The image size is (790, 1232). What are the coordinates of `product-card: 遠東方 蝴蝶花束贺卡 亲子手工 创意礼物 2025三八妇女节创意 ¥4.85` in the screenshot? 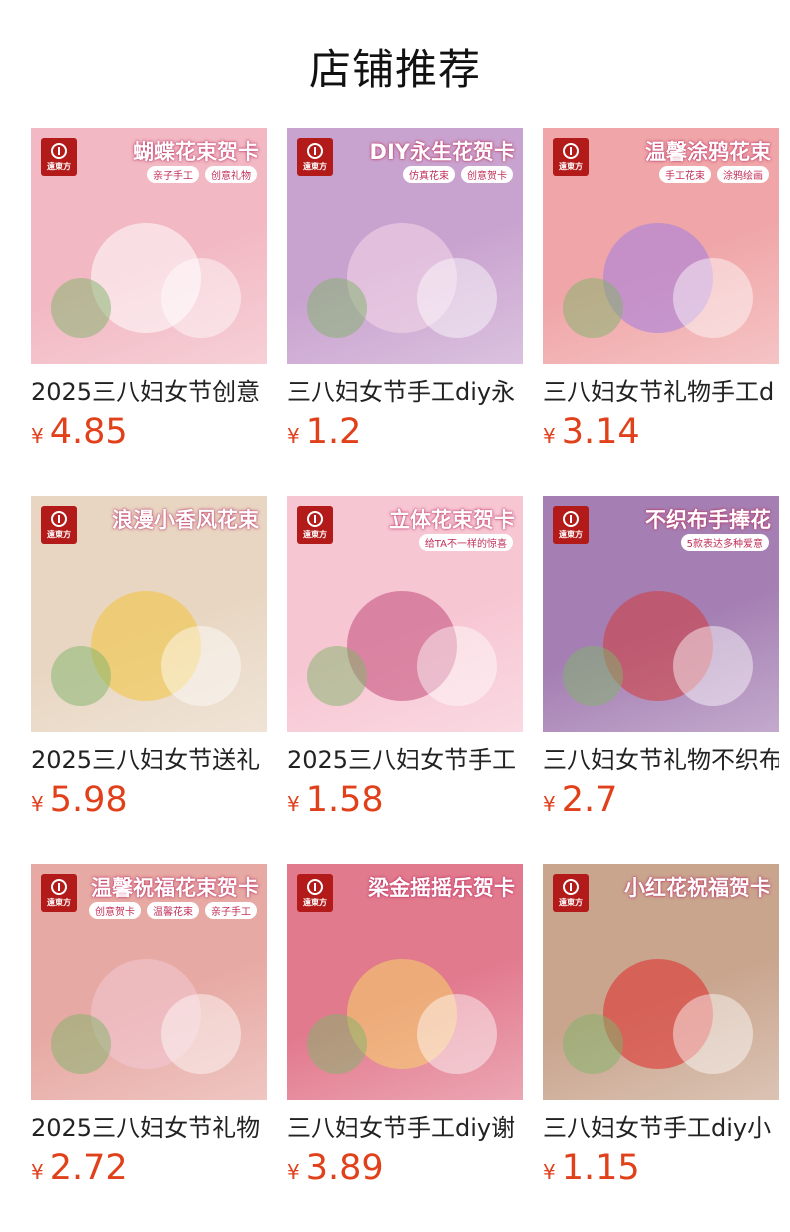 It's located at (149, 312).